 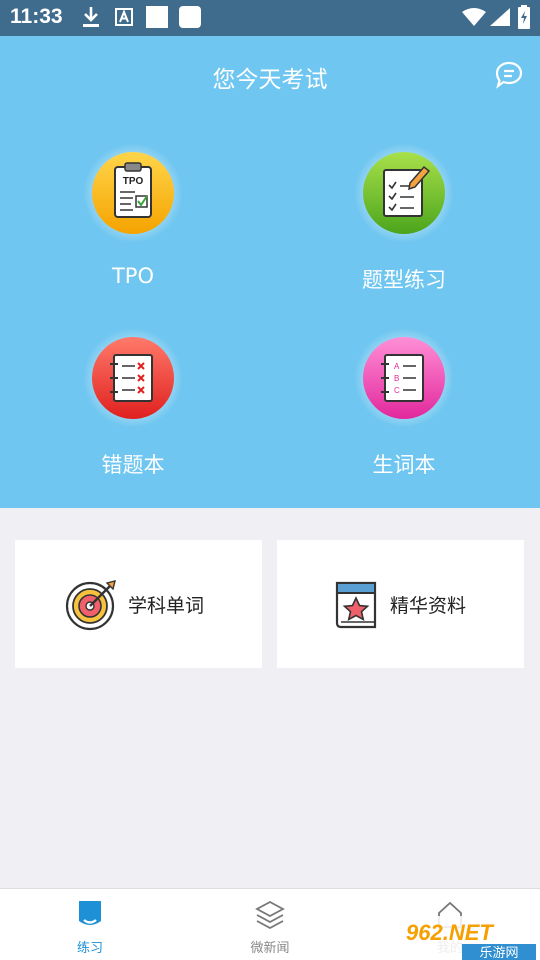 I want to click on tab-label-micro-news: 微新闻, so click(x=270, y=948).